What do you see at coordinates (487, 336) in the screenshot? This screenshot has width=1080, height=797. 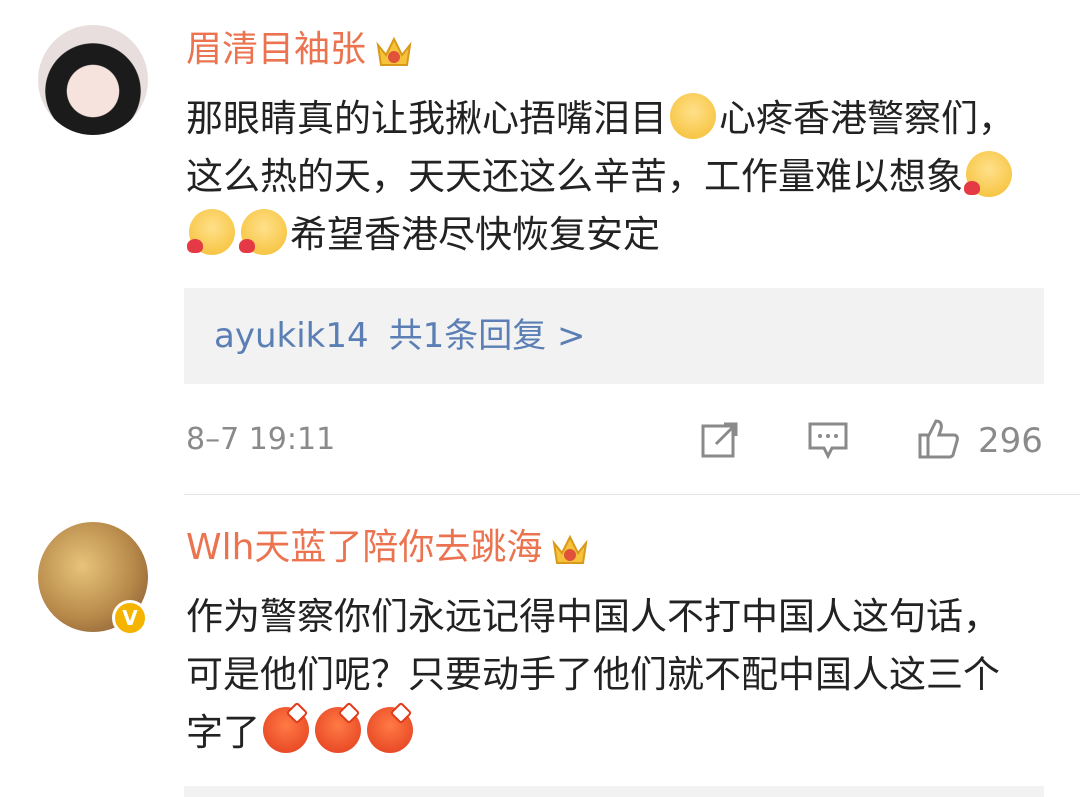 I see `reply-count-link: 共1条回复 >` at bounding box center [487, 336].